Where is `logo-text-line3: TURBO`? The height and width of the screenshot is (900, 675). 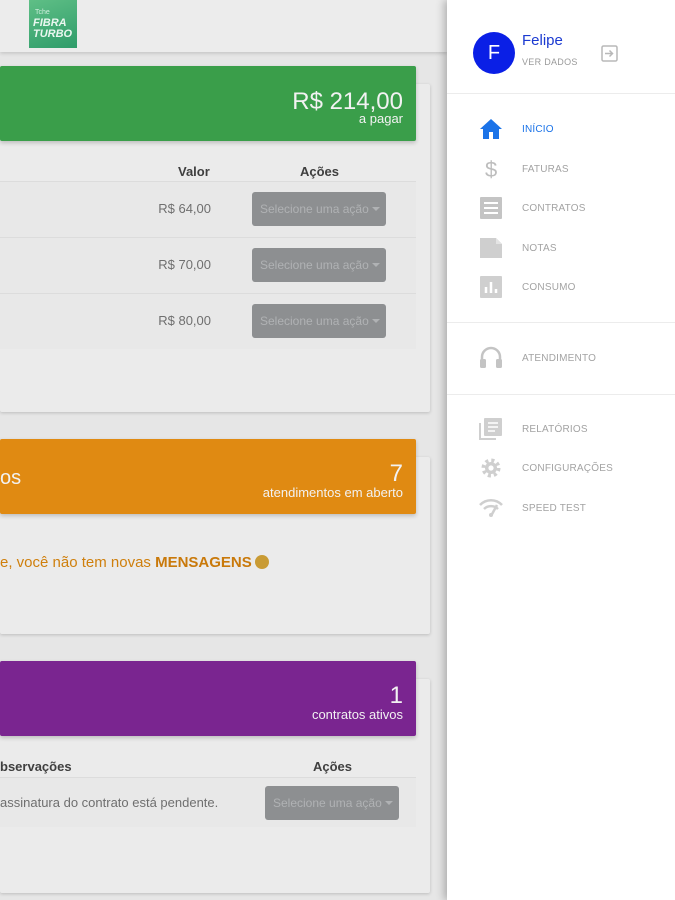
logo-text-line3: TURBO is located at coordinates (53, 34).